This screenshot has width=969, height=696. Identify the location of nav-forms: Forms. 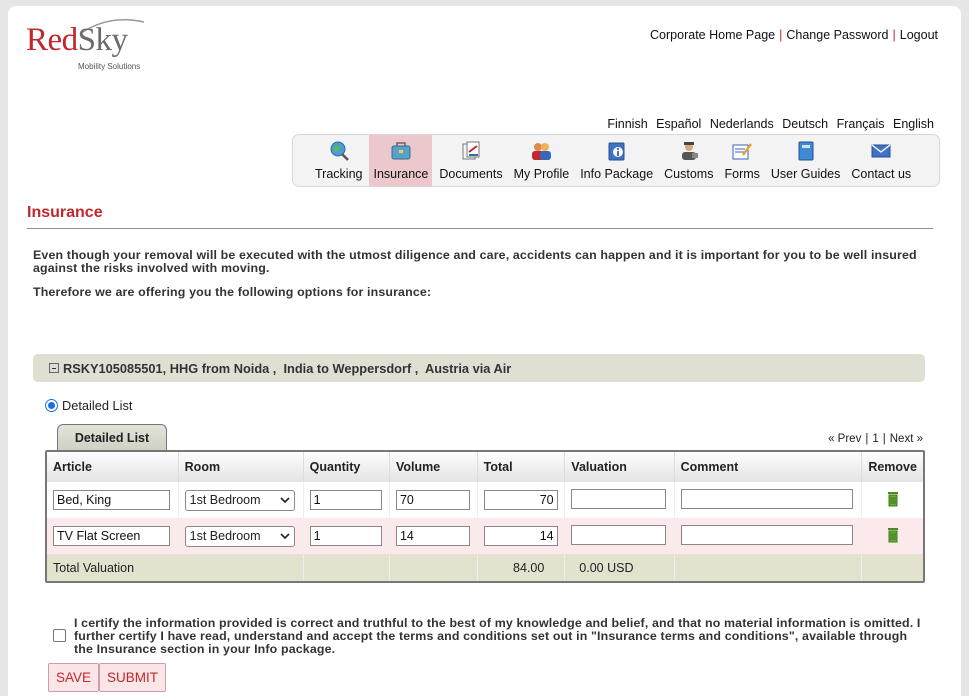
(741, 160).